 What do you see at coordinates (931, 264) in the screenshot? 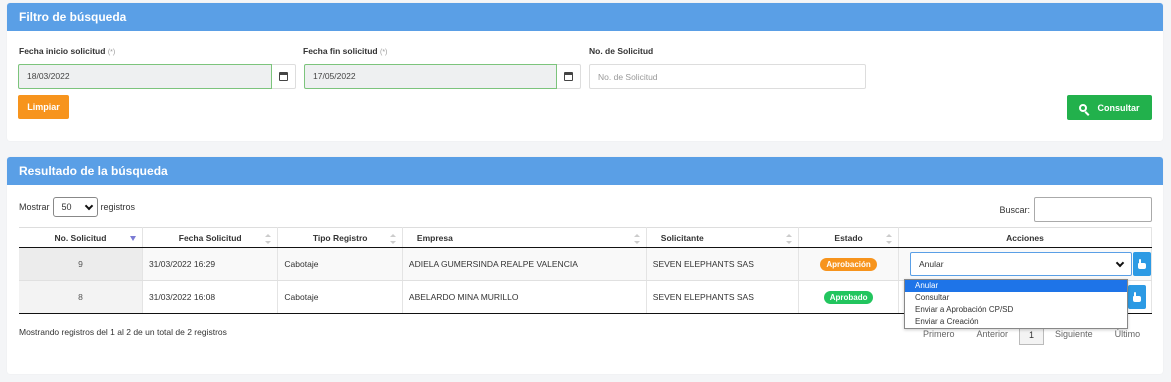
I see `actions-select-value: Anular` at bounding box center [931, 264].